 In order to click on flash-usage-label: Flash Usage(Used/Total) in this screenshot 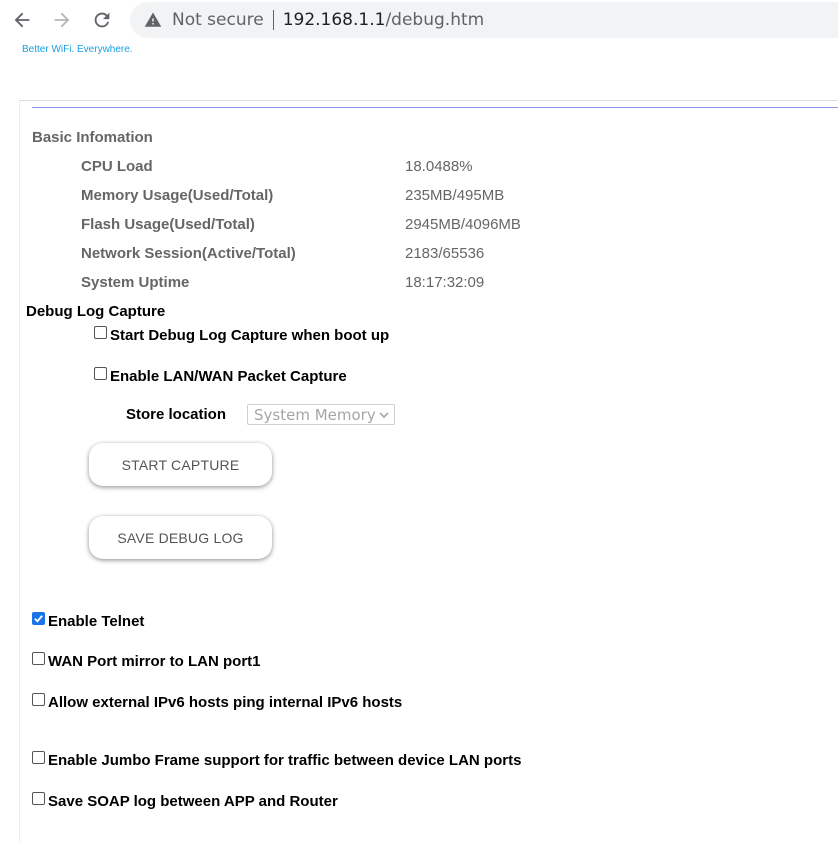, I will do `click(168, 224)`.